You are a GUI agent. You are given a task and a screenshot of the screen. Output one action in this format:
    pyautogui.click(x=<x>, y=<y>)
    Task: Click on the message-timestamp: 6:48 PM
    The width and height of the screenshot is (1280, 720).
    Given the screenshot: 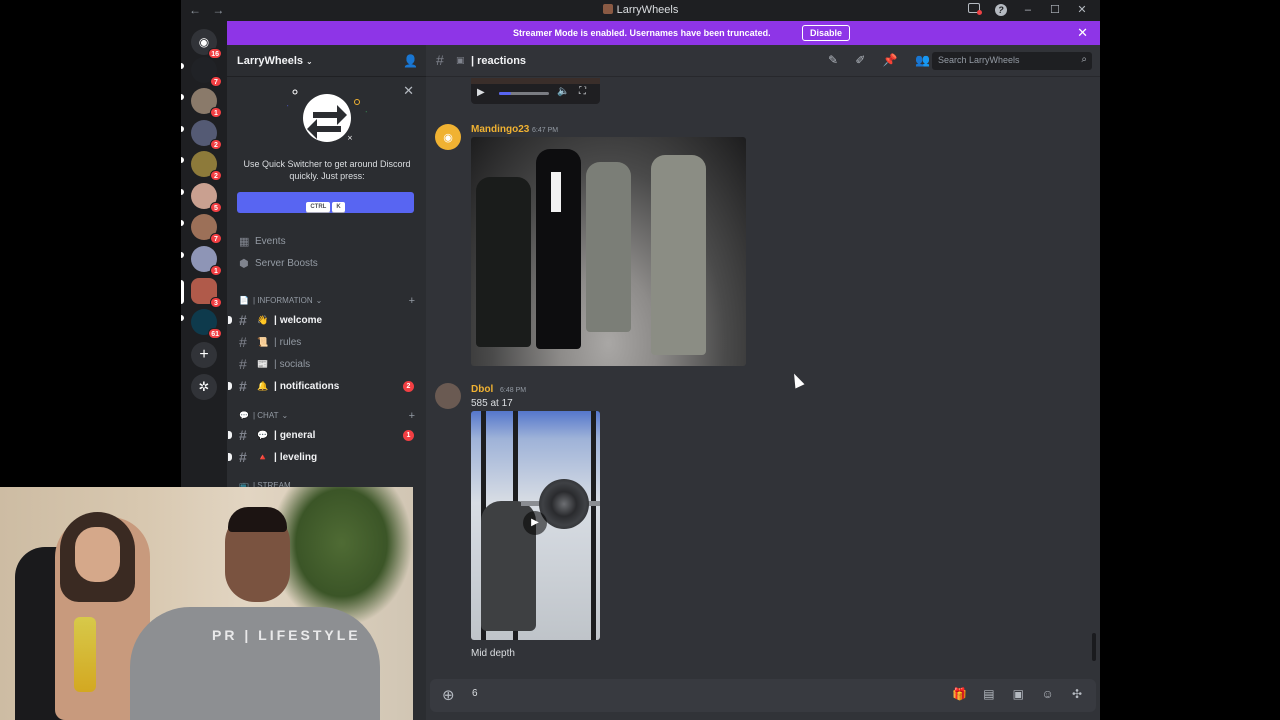 What is the action you would take?
    pyautogui.click(x=513, y=390)
    